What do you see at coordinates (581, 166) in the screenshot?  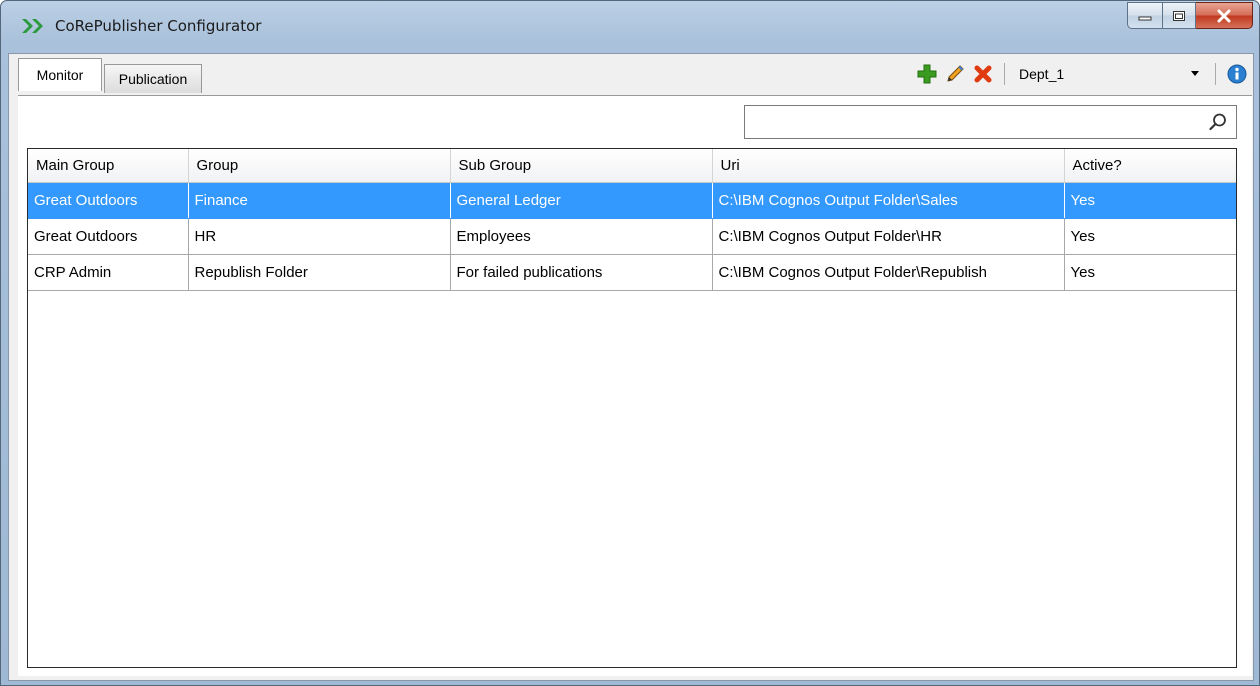 I see `column-header-sub-group: Sub Group` at bounding box center [581, 166].